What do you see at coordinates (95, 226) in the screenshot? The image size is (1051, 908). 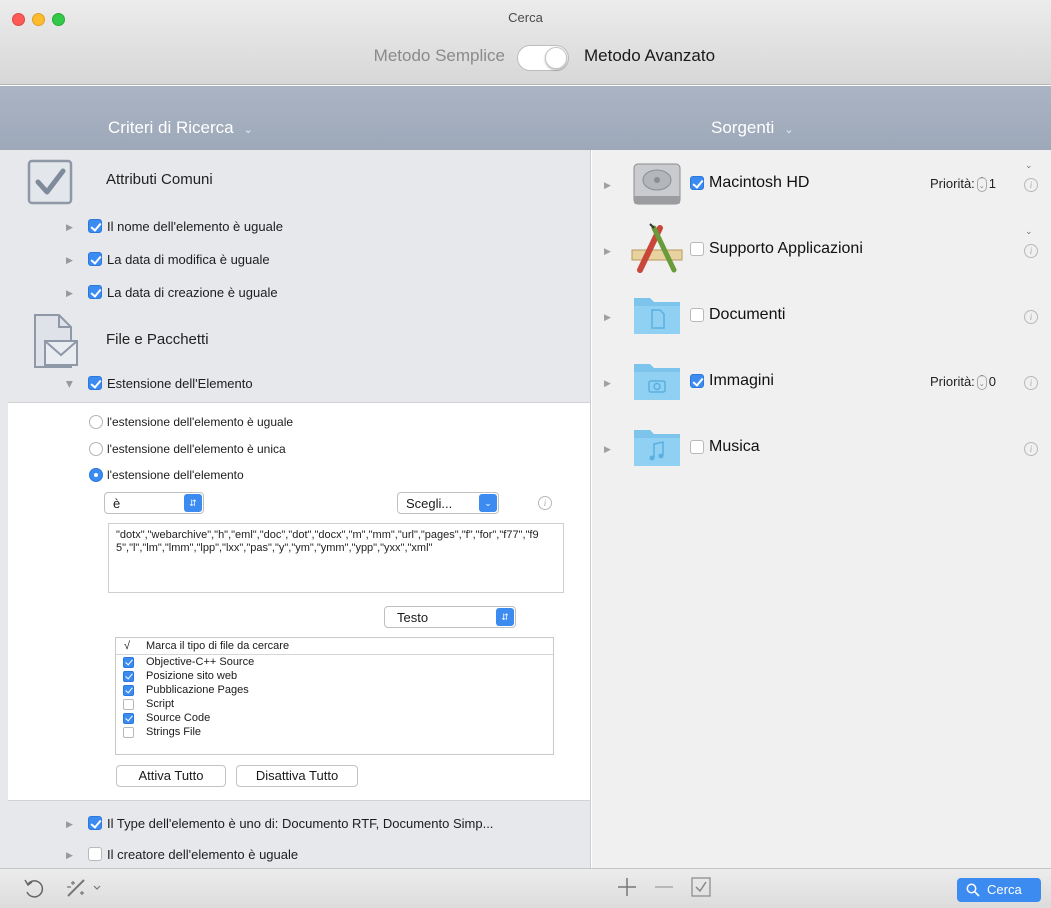 I see `criterion-name-checkbox` at bounding box center [95, 226].